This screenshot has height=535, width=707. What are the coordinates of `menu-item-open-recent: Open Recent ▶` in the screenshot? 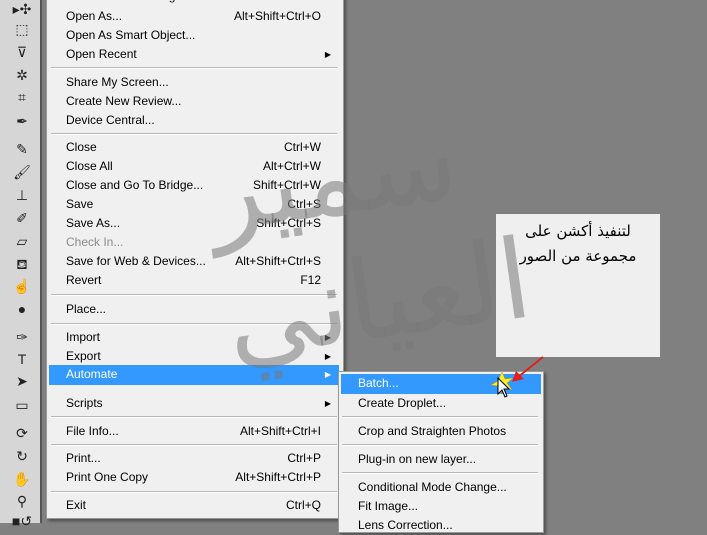 It's located at (194, 54).